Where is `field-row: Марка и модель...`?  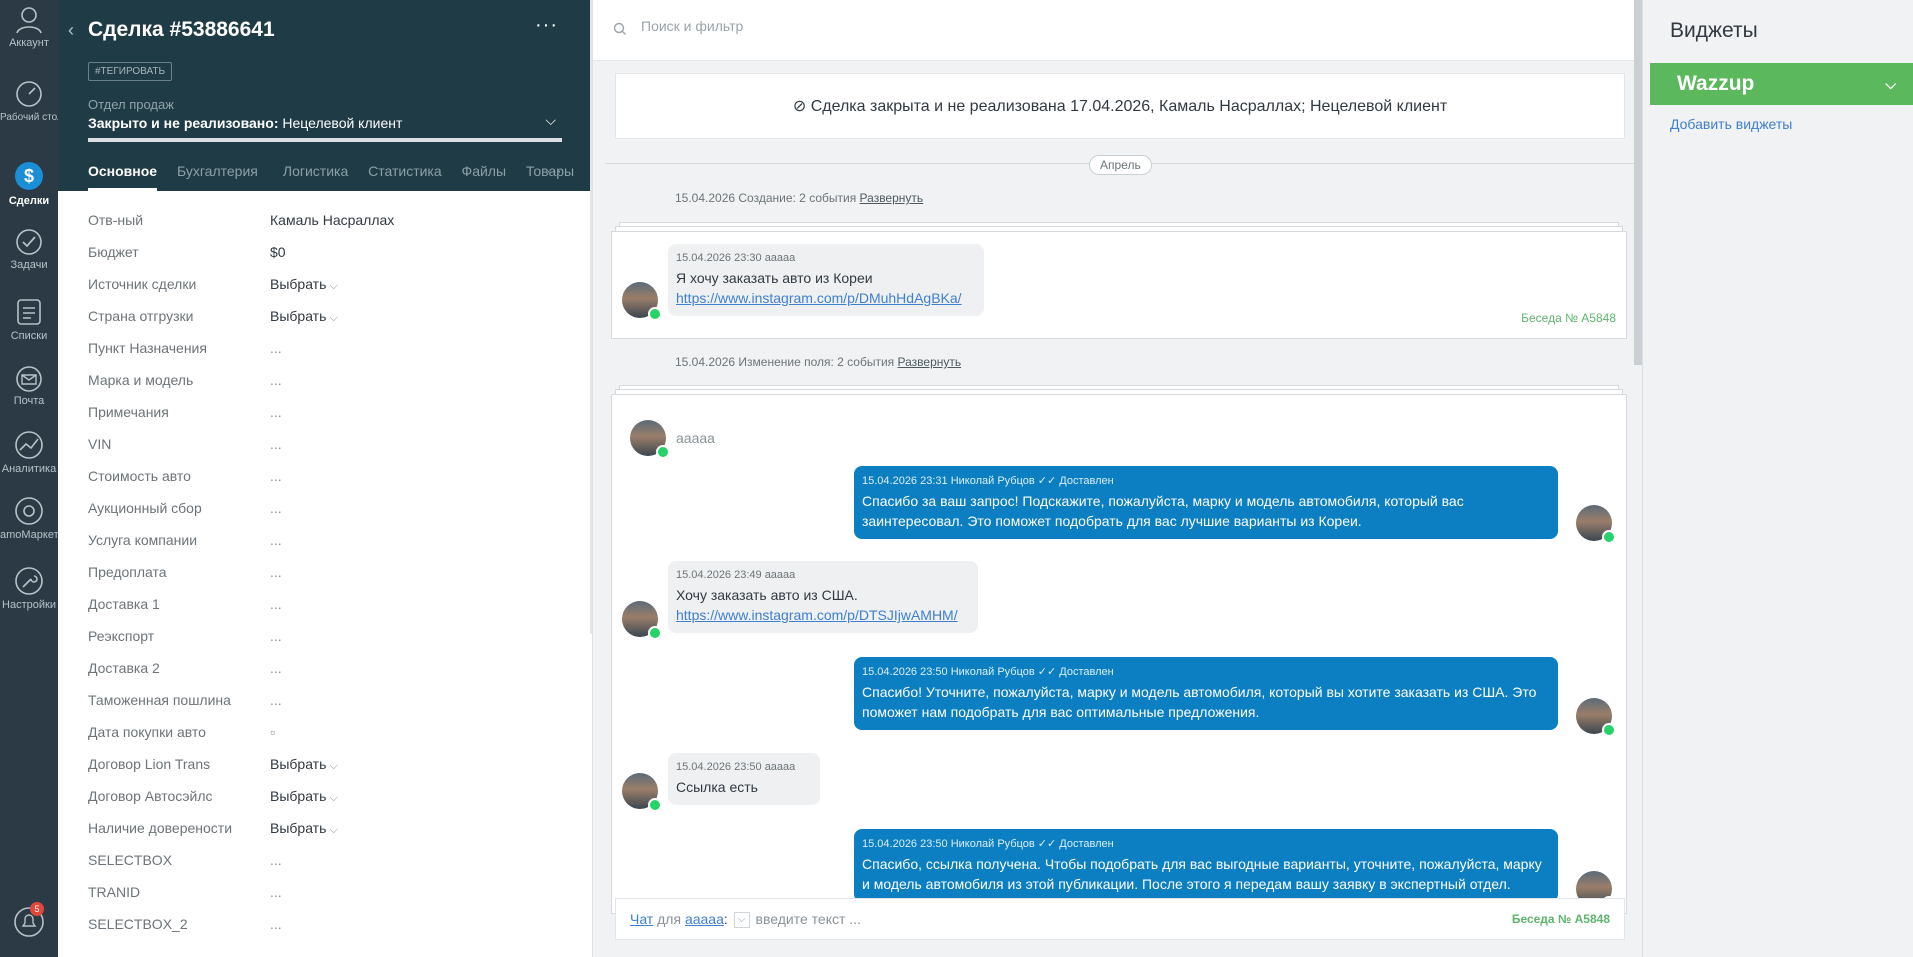
field-row: Марка и модель... is located at coordinates (328, 384).